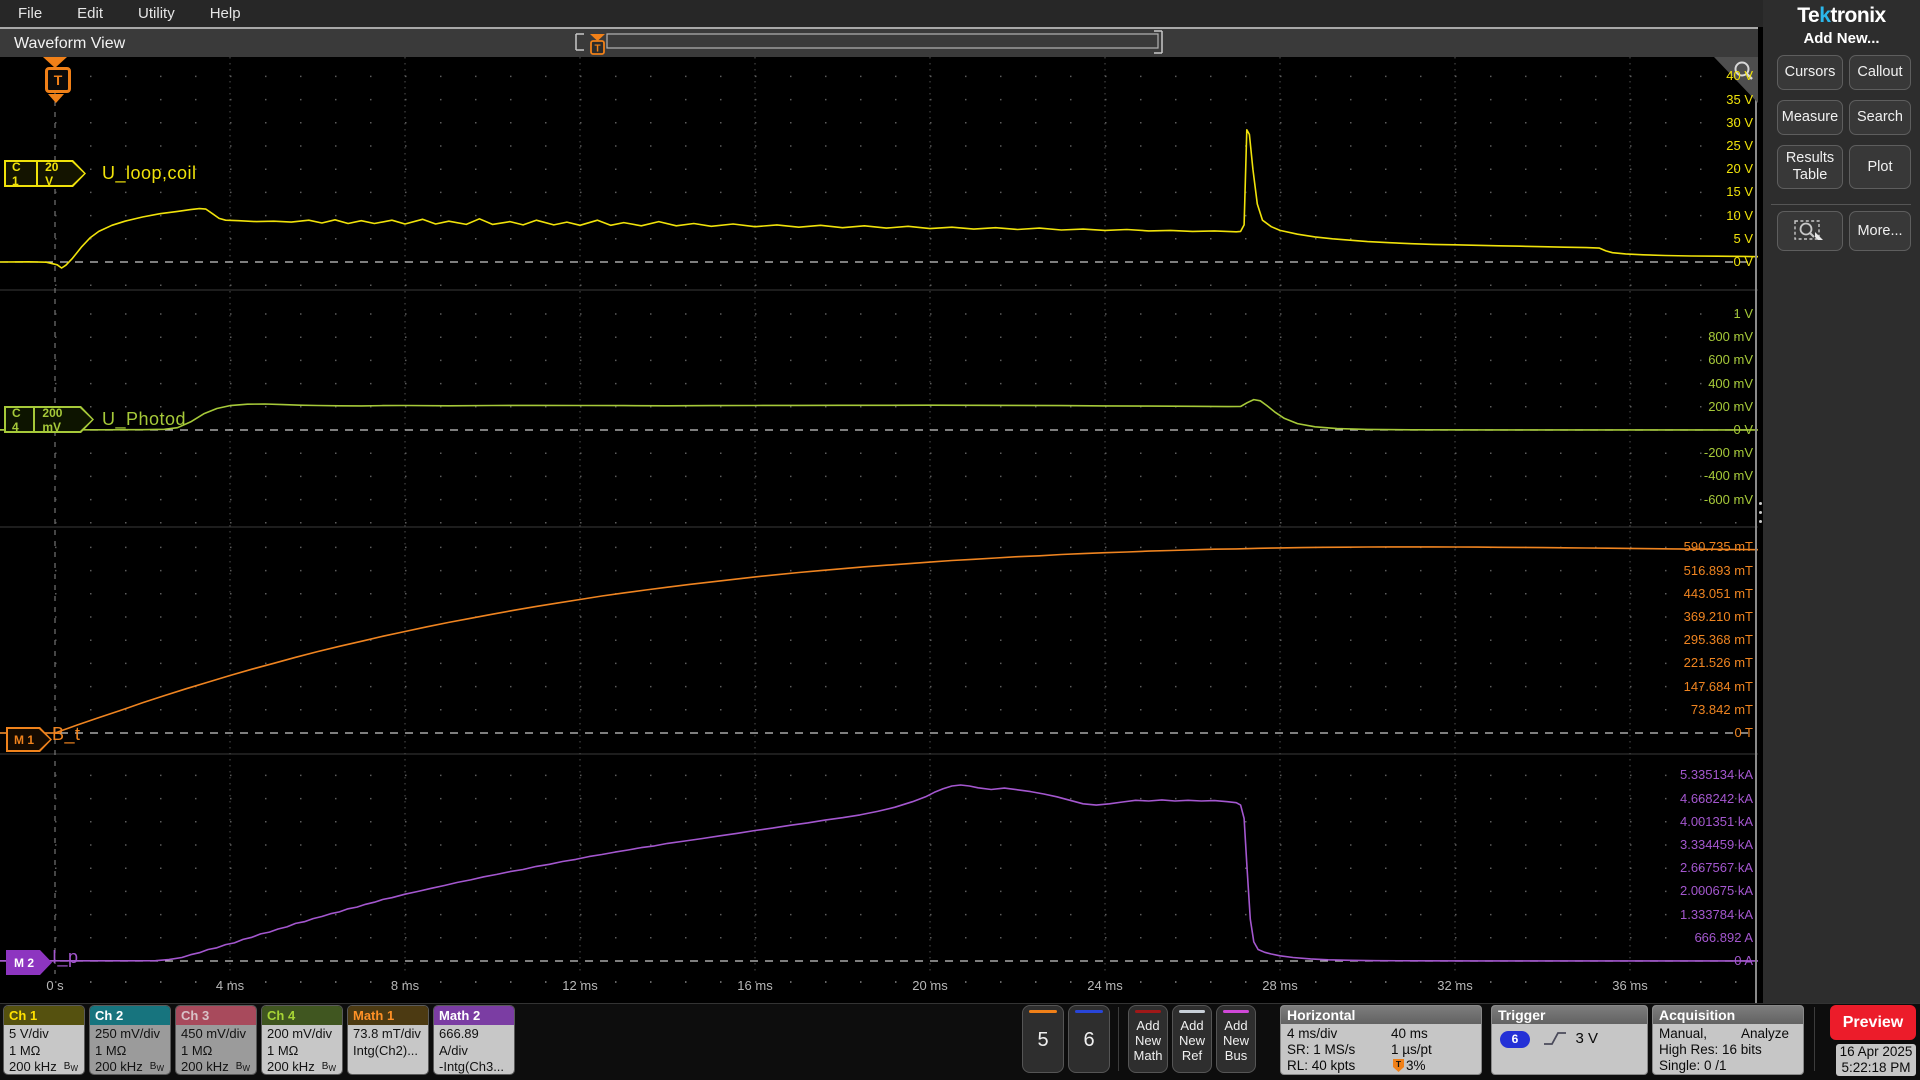  What do you see at coordinates (156, 13) in the screenshot?
I see `menu-utility: Utility` at bounding box center [156, 13].